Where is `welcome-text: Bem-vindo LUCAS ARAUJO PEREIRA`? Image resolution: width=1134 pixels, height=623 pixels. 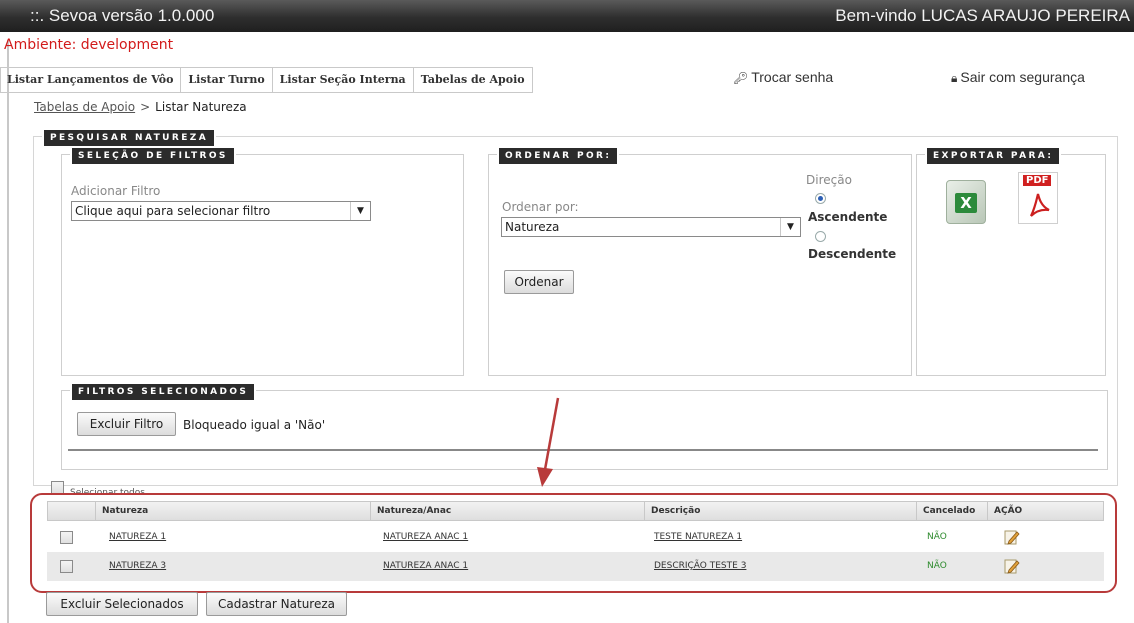 welcome-text: Bem-vindo LUCAS ARAUJO PEREIRA is located at coordinates (982, 15).